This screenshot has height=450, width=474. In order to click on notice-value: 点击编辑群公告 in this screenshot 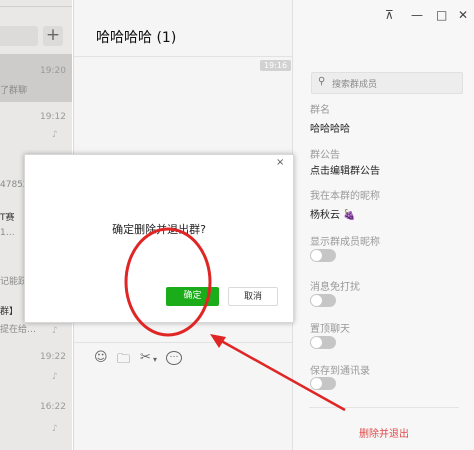, I will do `click(345, 169)`.